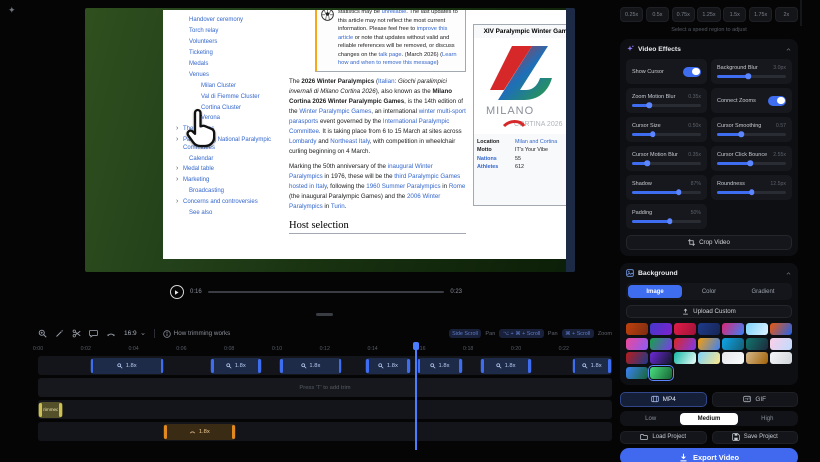  I want to click on playhead, so click(415, 396).